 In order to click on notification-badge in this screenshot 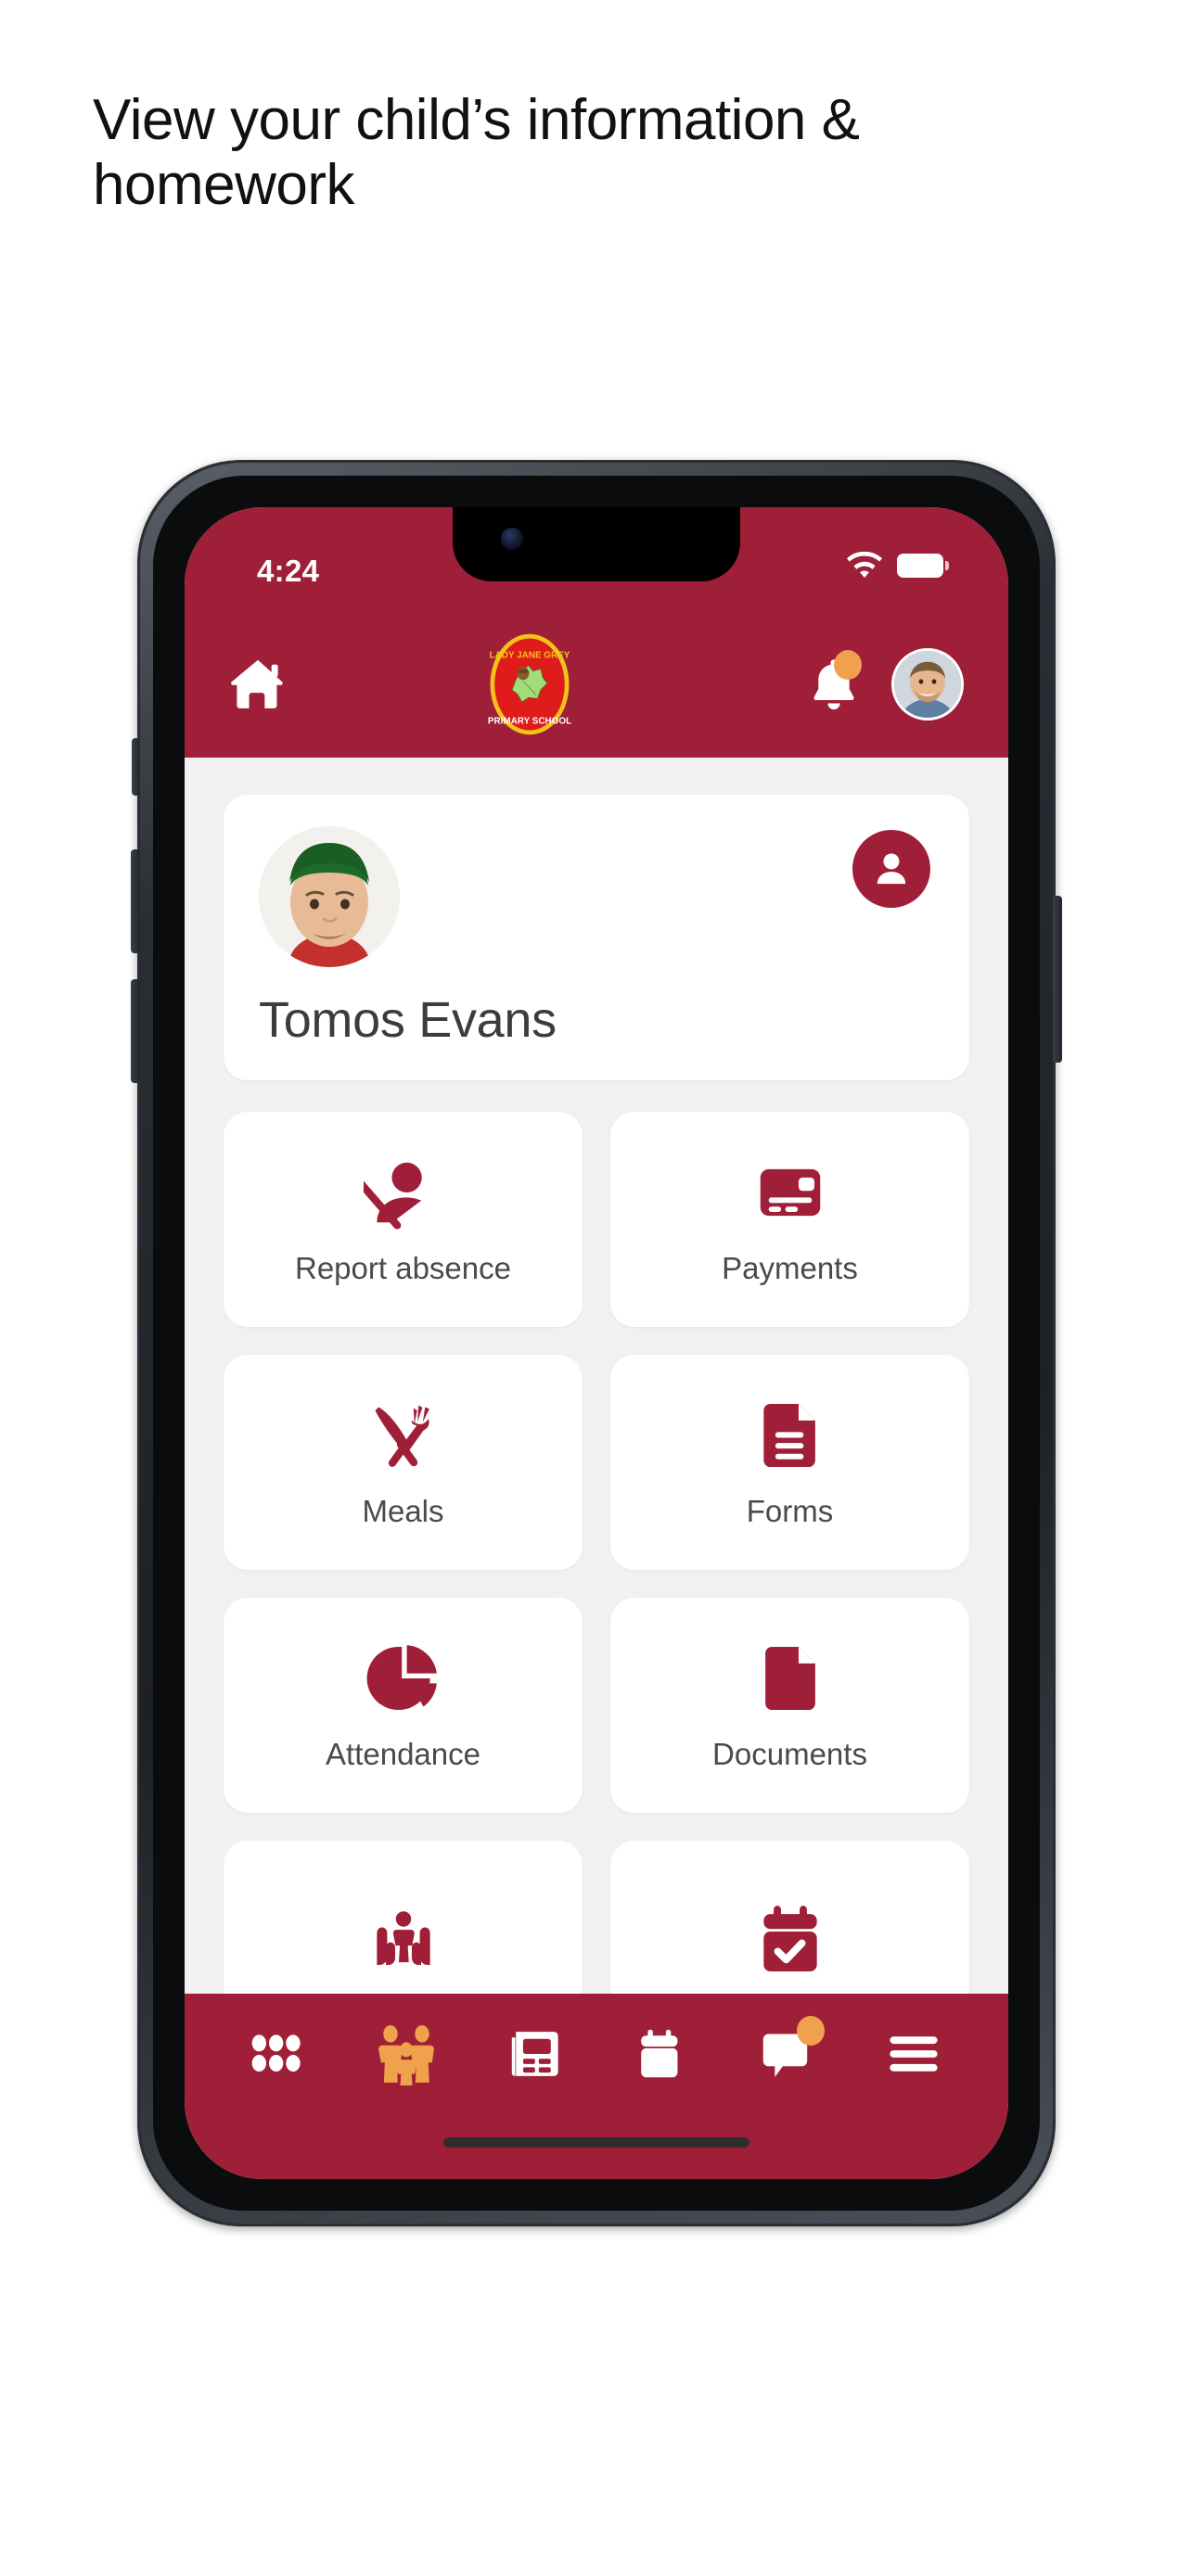, I will do `click(848, 665)`.